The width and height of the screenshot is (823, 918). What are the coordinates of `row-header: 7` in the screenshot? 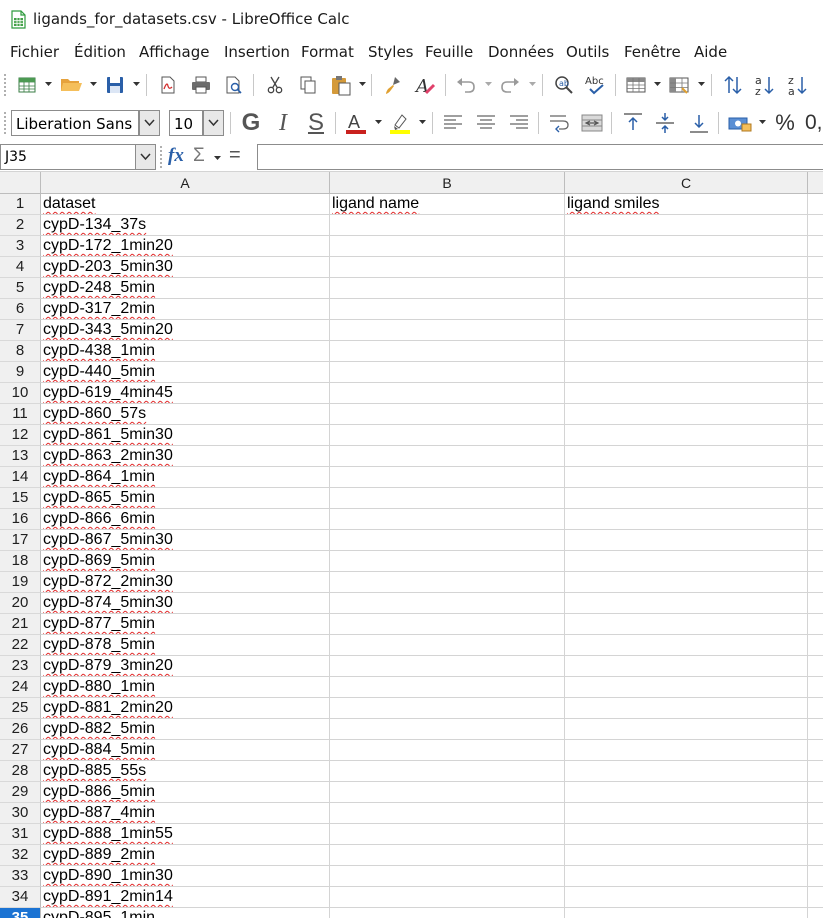 It's located at (20, 330).